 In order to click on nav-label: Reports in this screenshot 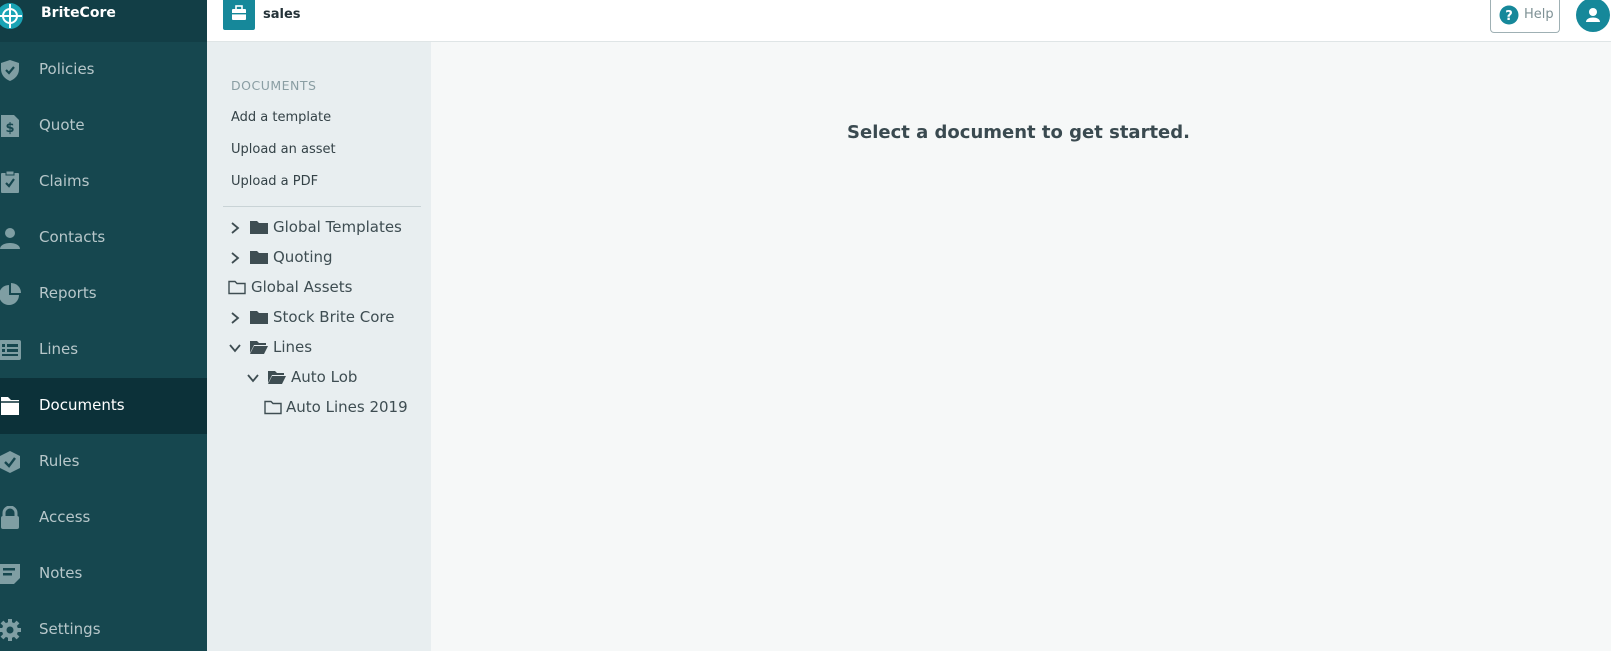, I will do `click(68, 293)`.